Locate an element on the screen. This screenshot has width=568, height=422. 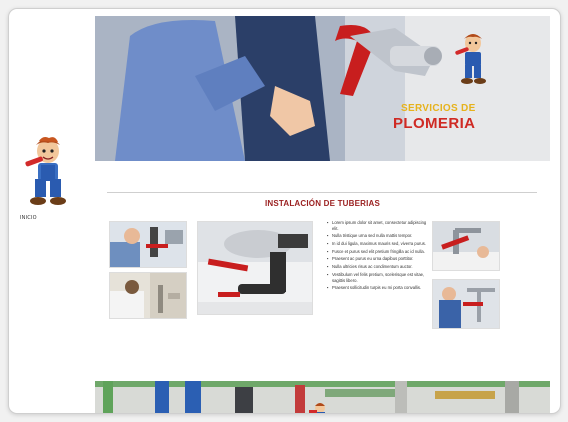
section-divider is located at coordinates (322, 192).